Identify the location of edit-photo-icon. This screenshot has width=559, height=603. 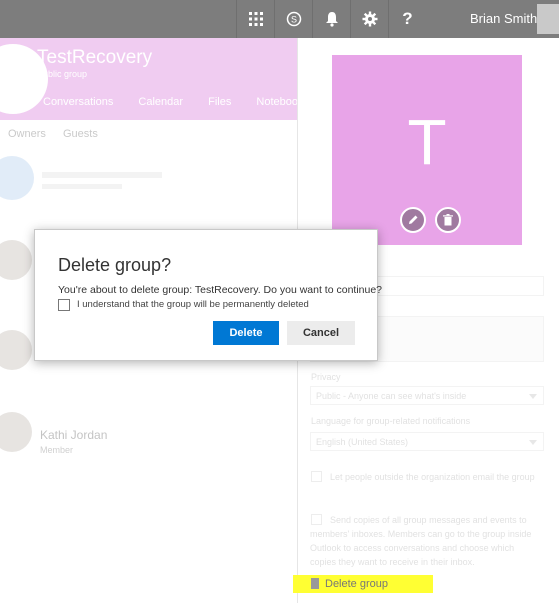
(413, 220).